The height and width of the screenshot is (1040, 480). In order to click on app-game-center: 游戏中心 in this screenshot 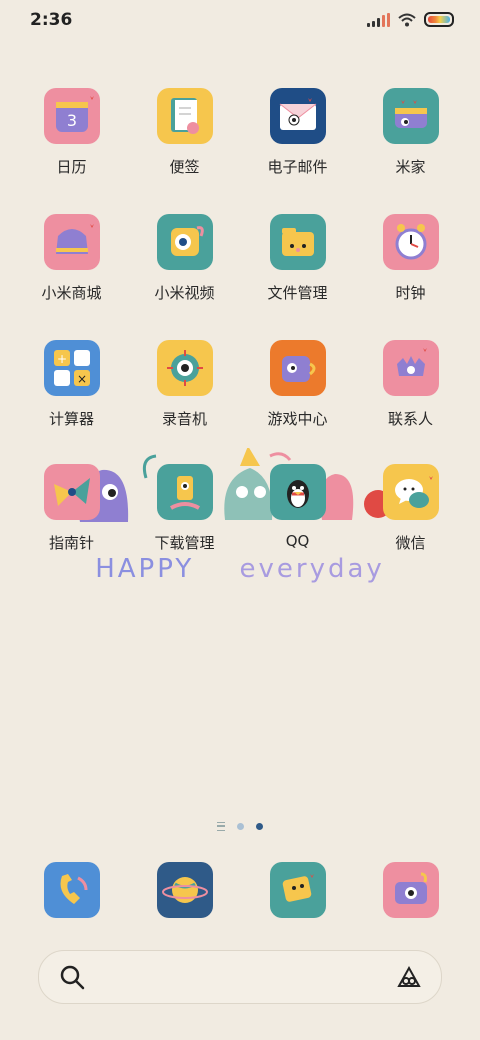, I will do `click(297, 384)`.